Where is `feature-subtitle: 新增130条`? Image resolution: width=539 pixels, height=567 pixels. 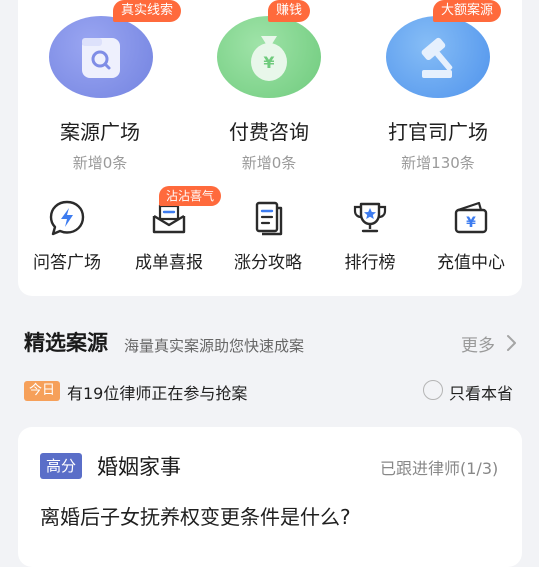 feature-subtitle: 新增130条 is located at coordinates (438, 163).